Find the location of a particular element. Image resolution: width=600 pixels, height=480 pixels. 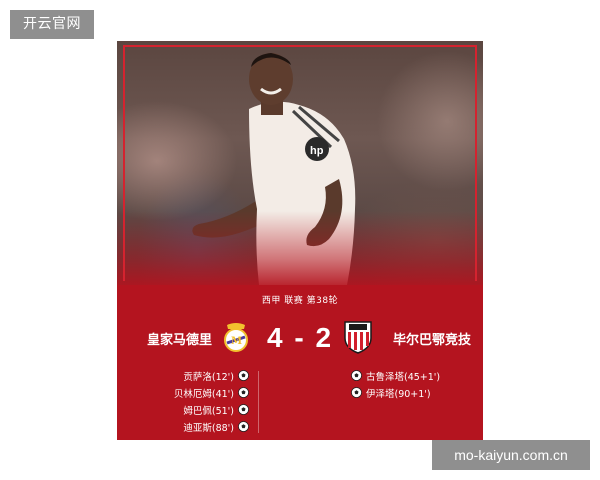

scorer-label: 姆巴佩(51') is located at coordinates (208, 411).